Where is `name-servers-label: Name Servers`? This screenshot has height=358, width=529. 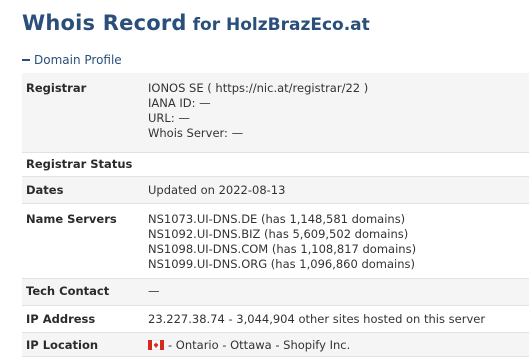
name-servers-label: Name Servers is located at coordinates (71, 219).